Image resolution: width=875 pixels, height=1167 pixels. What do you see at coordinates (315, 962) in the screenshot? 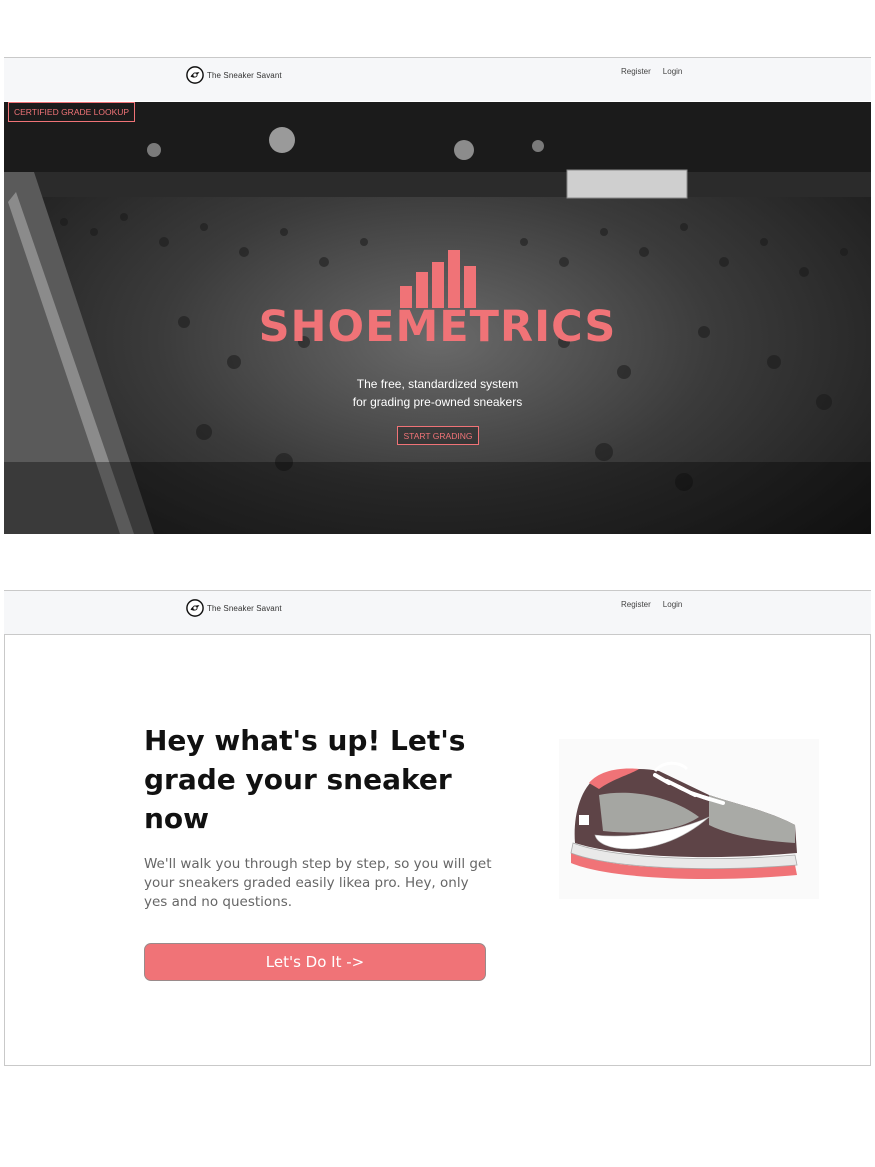
I see `lets-do-it-button: Let's Do It ->` at bounding box center [315, 962].